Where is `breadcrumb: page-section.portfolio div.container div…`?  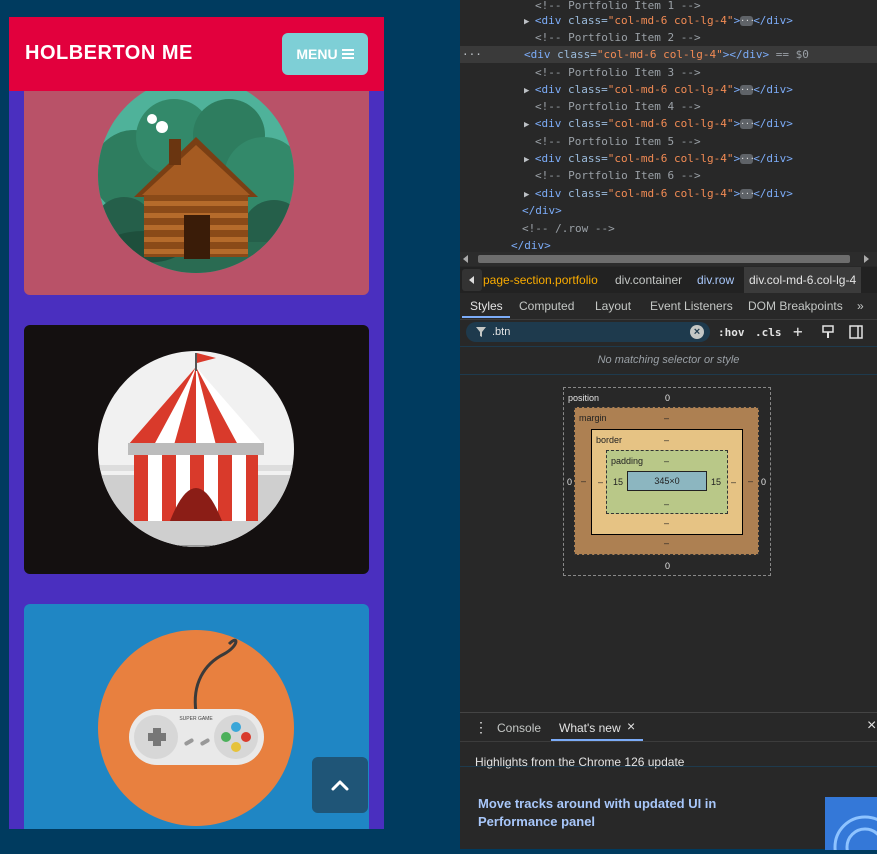 breadcrumb: page-section.portfolio div.container div… is located at coordinates (668, 280).